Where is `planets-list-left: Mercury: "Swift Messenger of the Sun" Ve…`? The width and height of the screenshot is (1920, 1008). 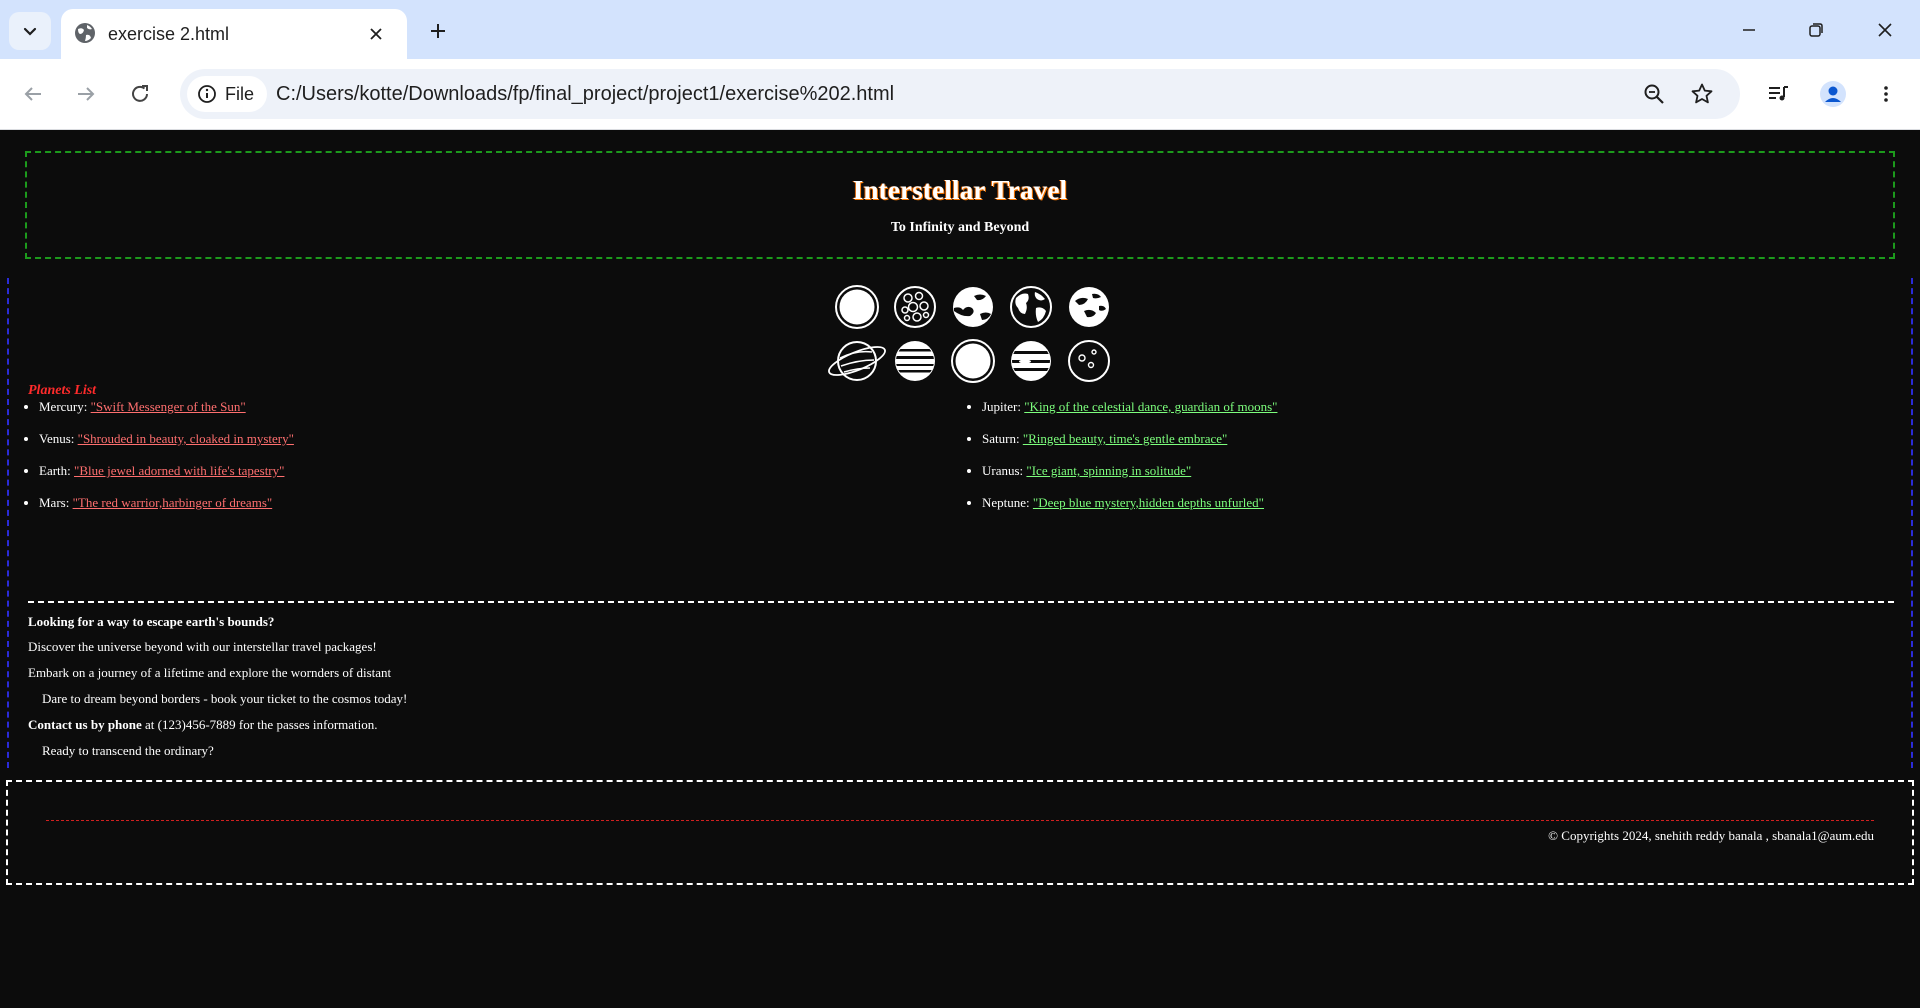 planets-list-left: Mercury: "Swift Messenger of the Sun" Ve… is located at coordinates (166, 463).